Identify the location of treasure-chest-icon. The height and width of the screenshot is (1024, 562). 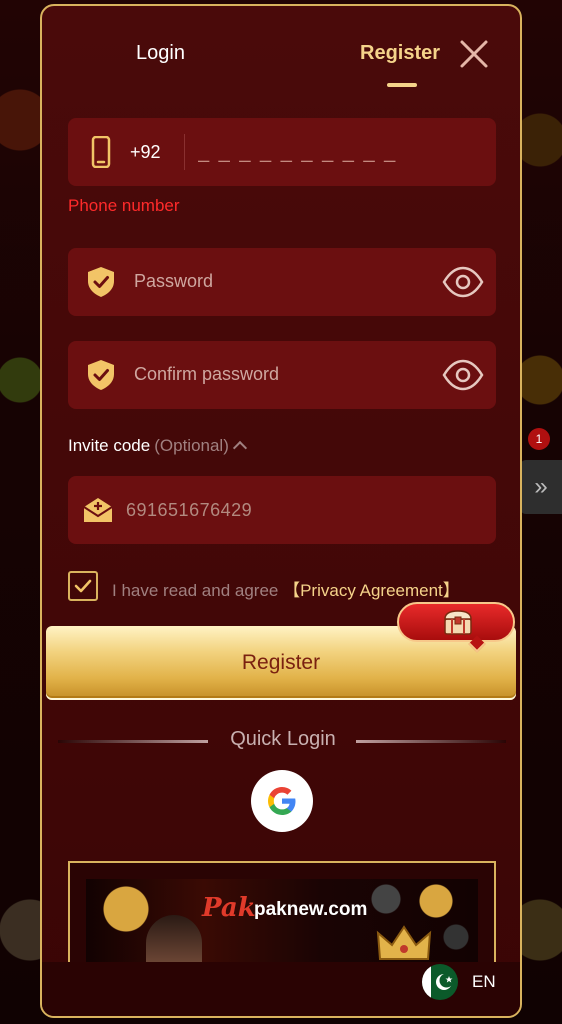
(458, 622).